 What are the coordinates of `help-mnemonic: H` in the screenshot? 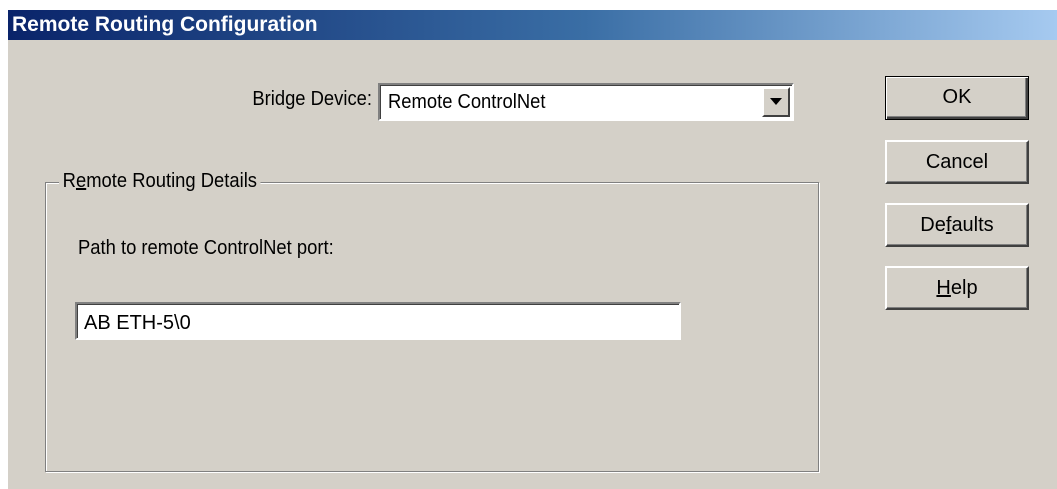 It's located at (943, 288).